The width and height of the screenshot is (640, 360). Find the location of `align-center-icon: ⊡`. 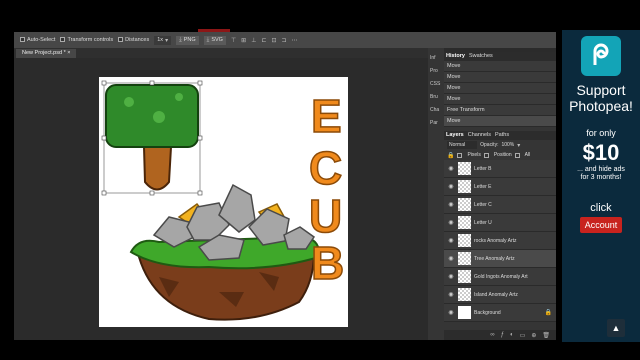

align-center-icon: ⊡ is located at coordinates (273, 40).